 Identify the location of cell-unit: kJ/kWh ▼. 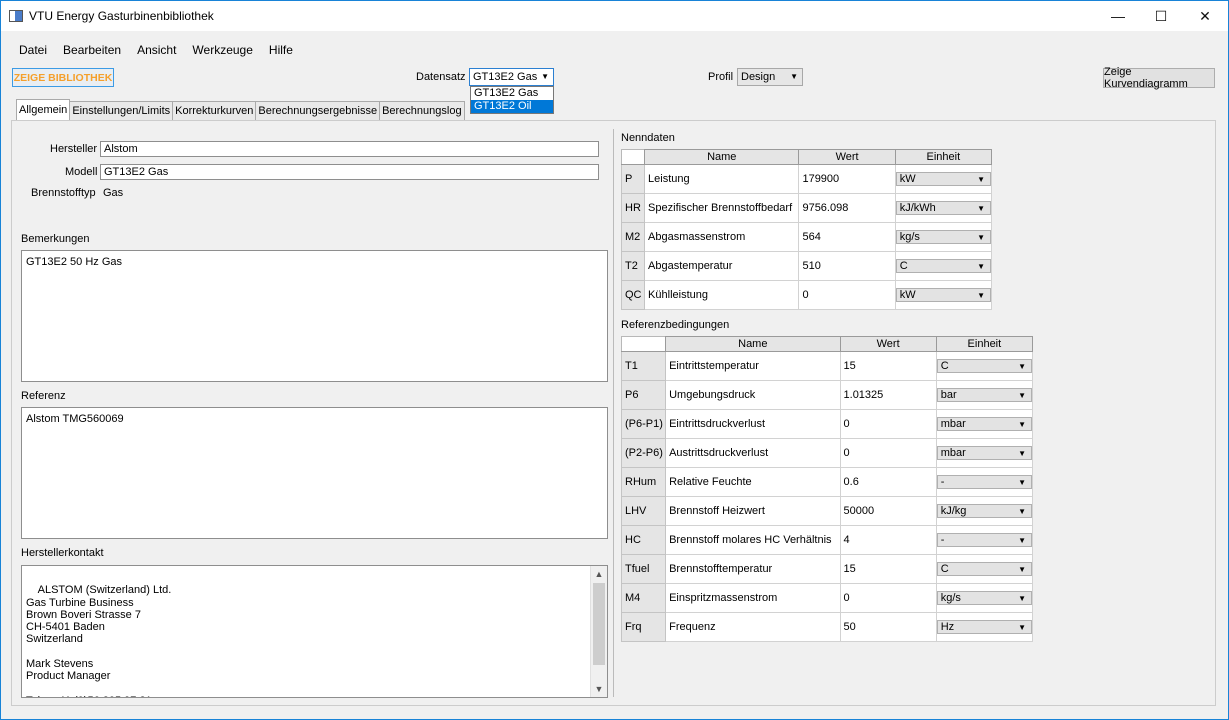
(943, 208).